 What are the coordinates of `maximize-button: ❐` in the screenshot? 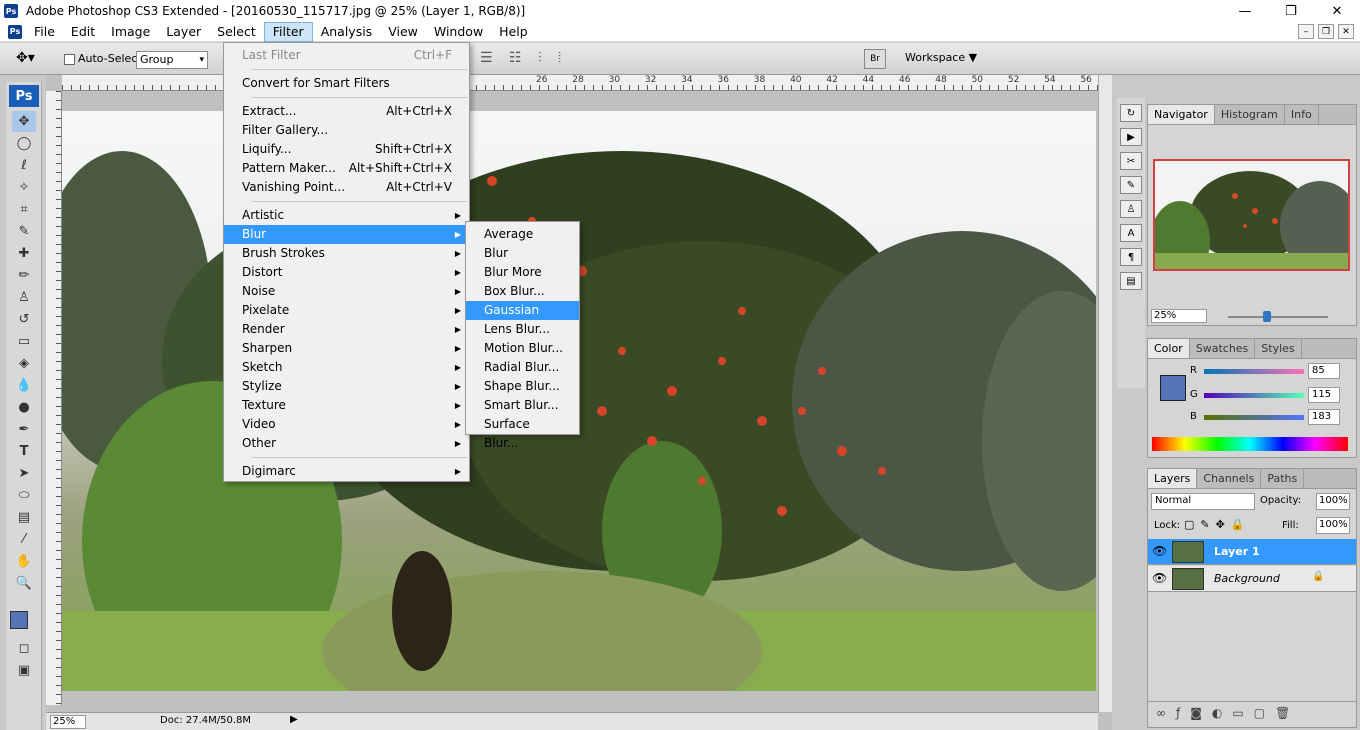 It's located at (1291, 11).